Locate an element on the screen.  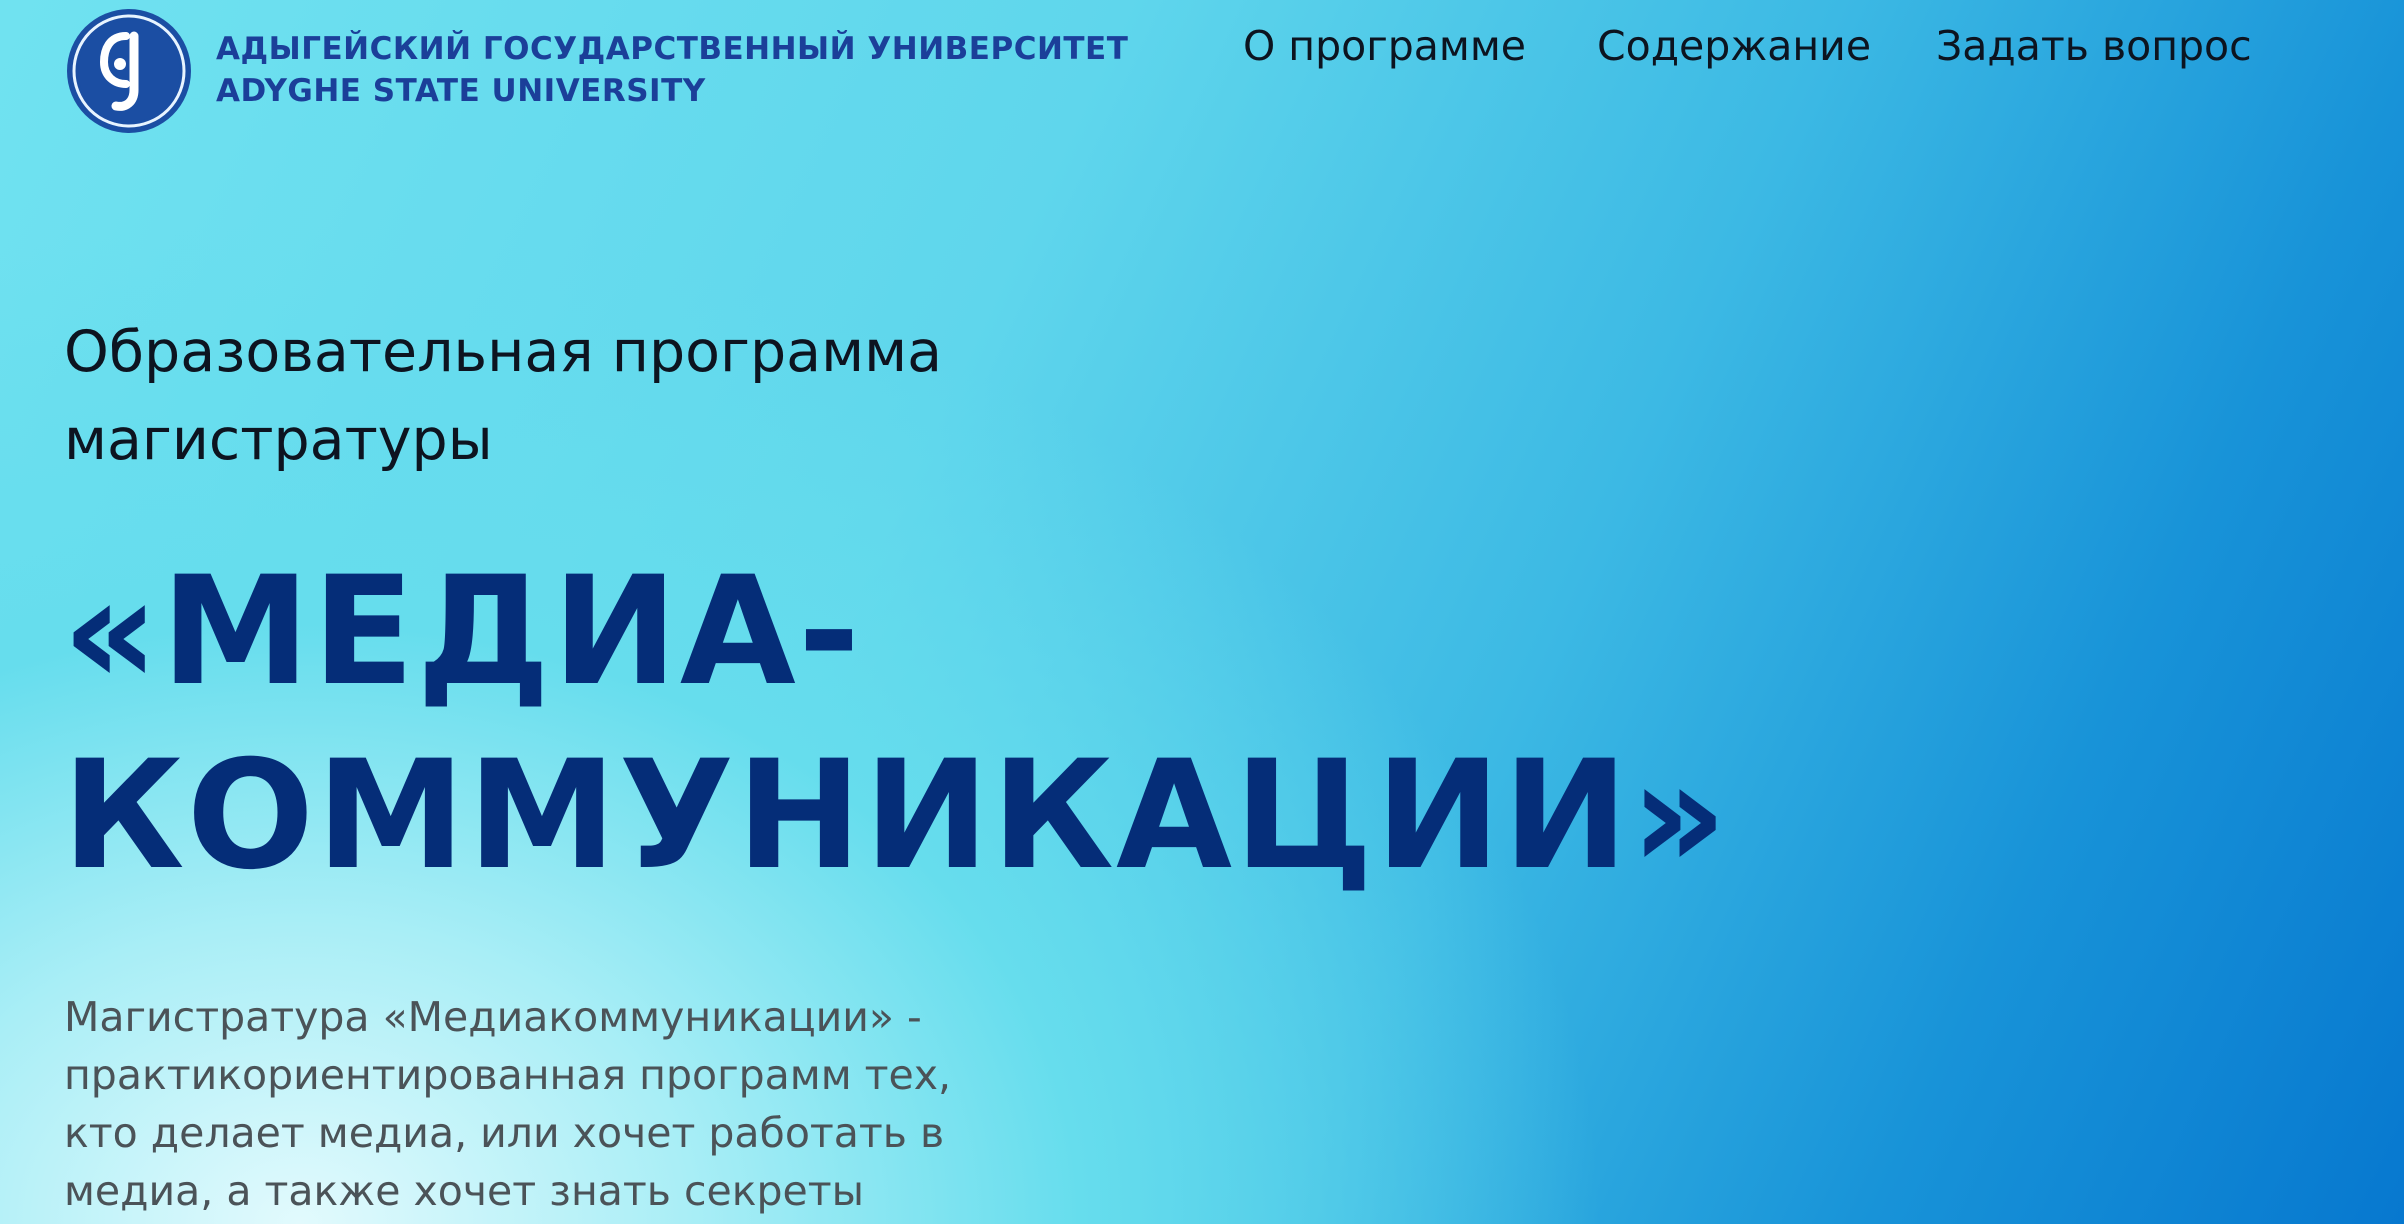
hero-title-line-2: КОММУНИКАЦИИ» is located at coordinates (896, 816).